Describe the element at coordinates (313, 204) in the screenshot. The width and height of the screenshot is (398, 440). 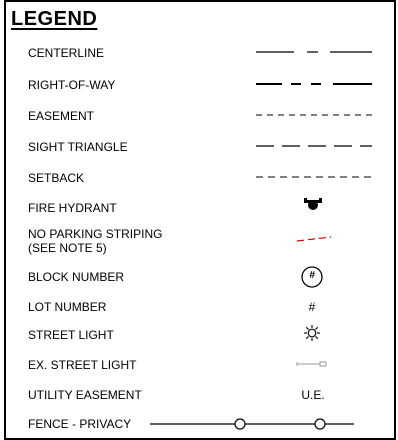
I see `fire-hydrant-icon` at that location.